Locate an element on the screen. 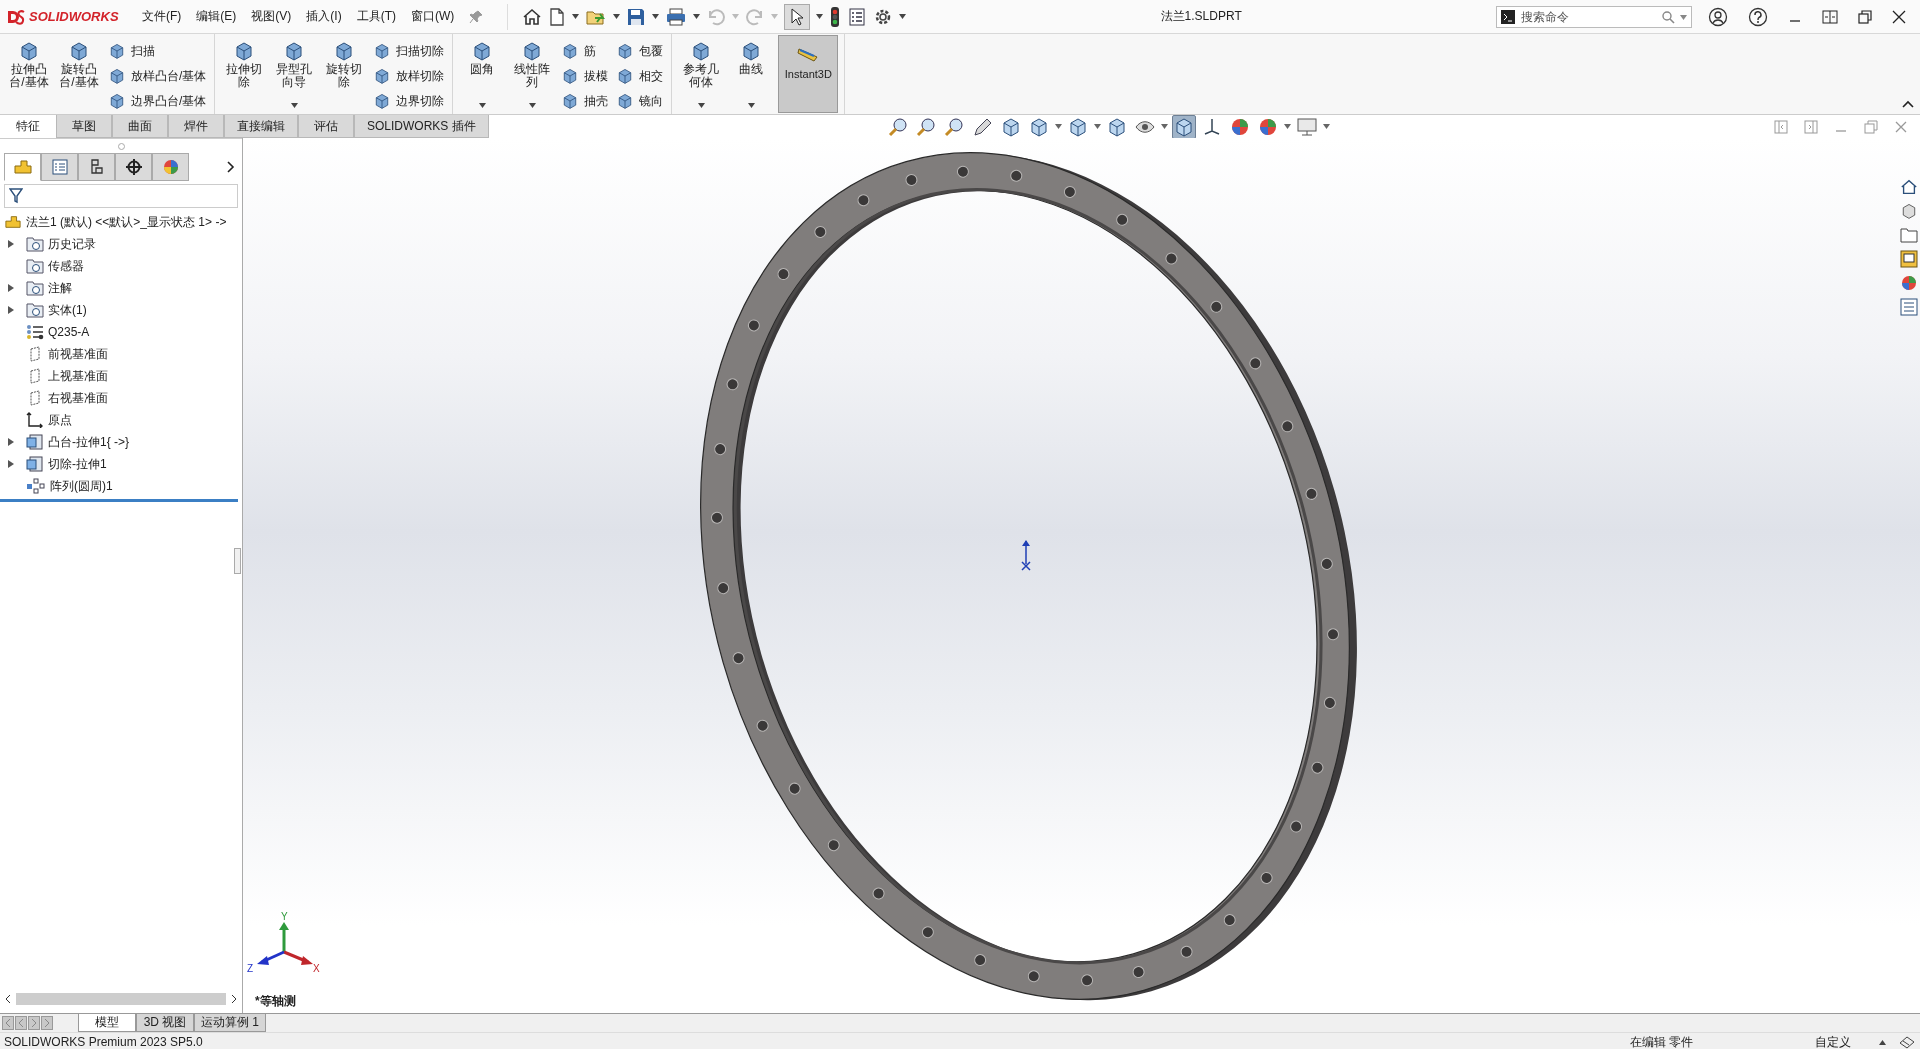  tree-item: 实体(1) is located at coordinates (67, 310).